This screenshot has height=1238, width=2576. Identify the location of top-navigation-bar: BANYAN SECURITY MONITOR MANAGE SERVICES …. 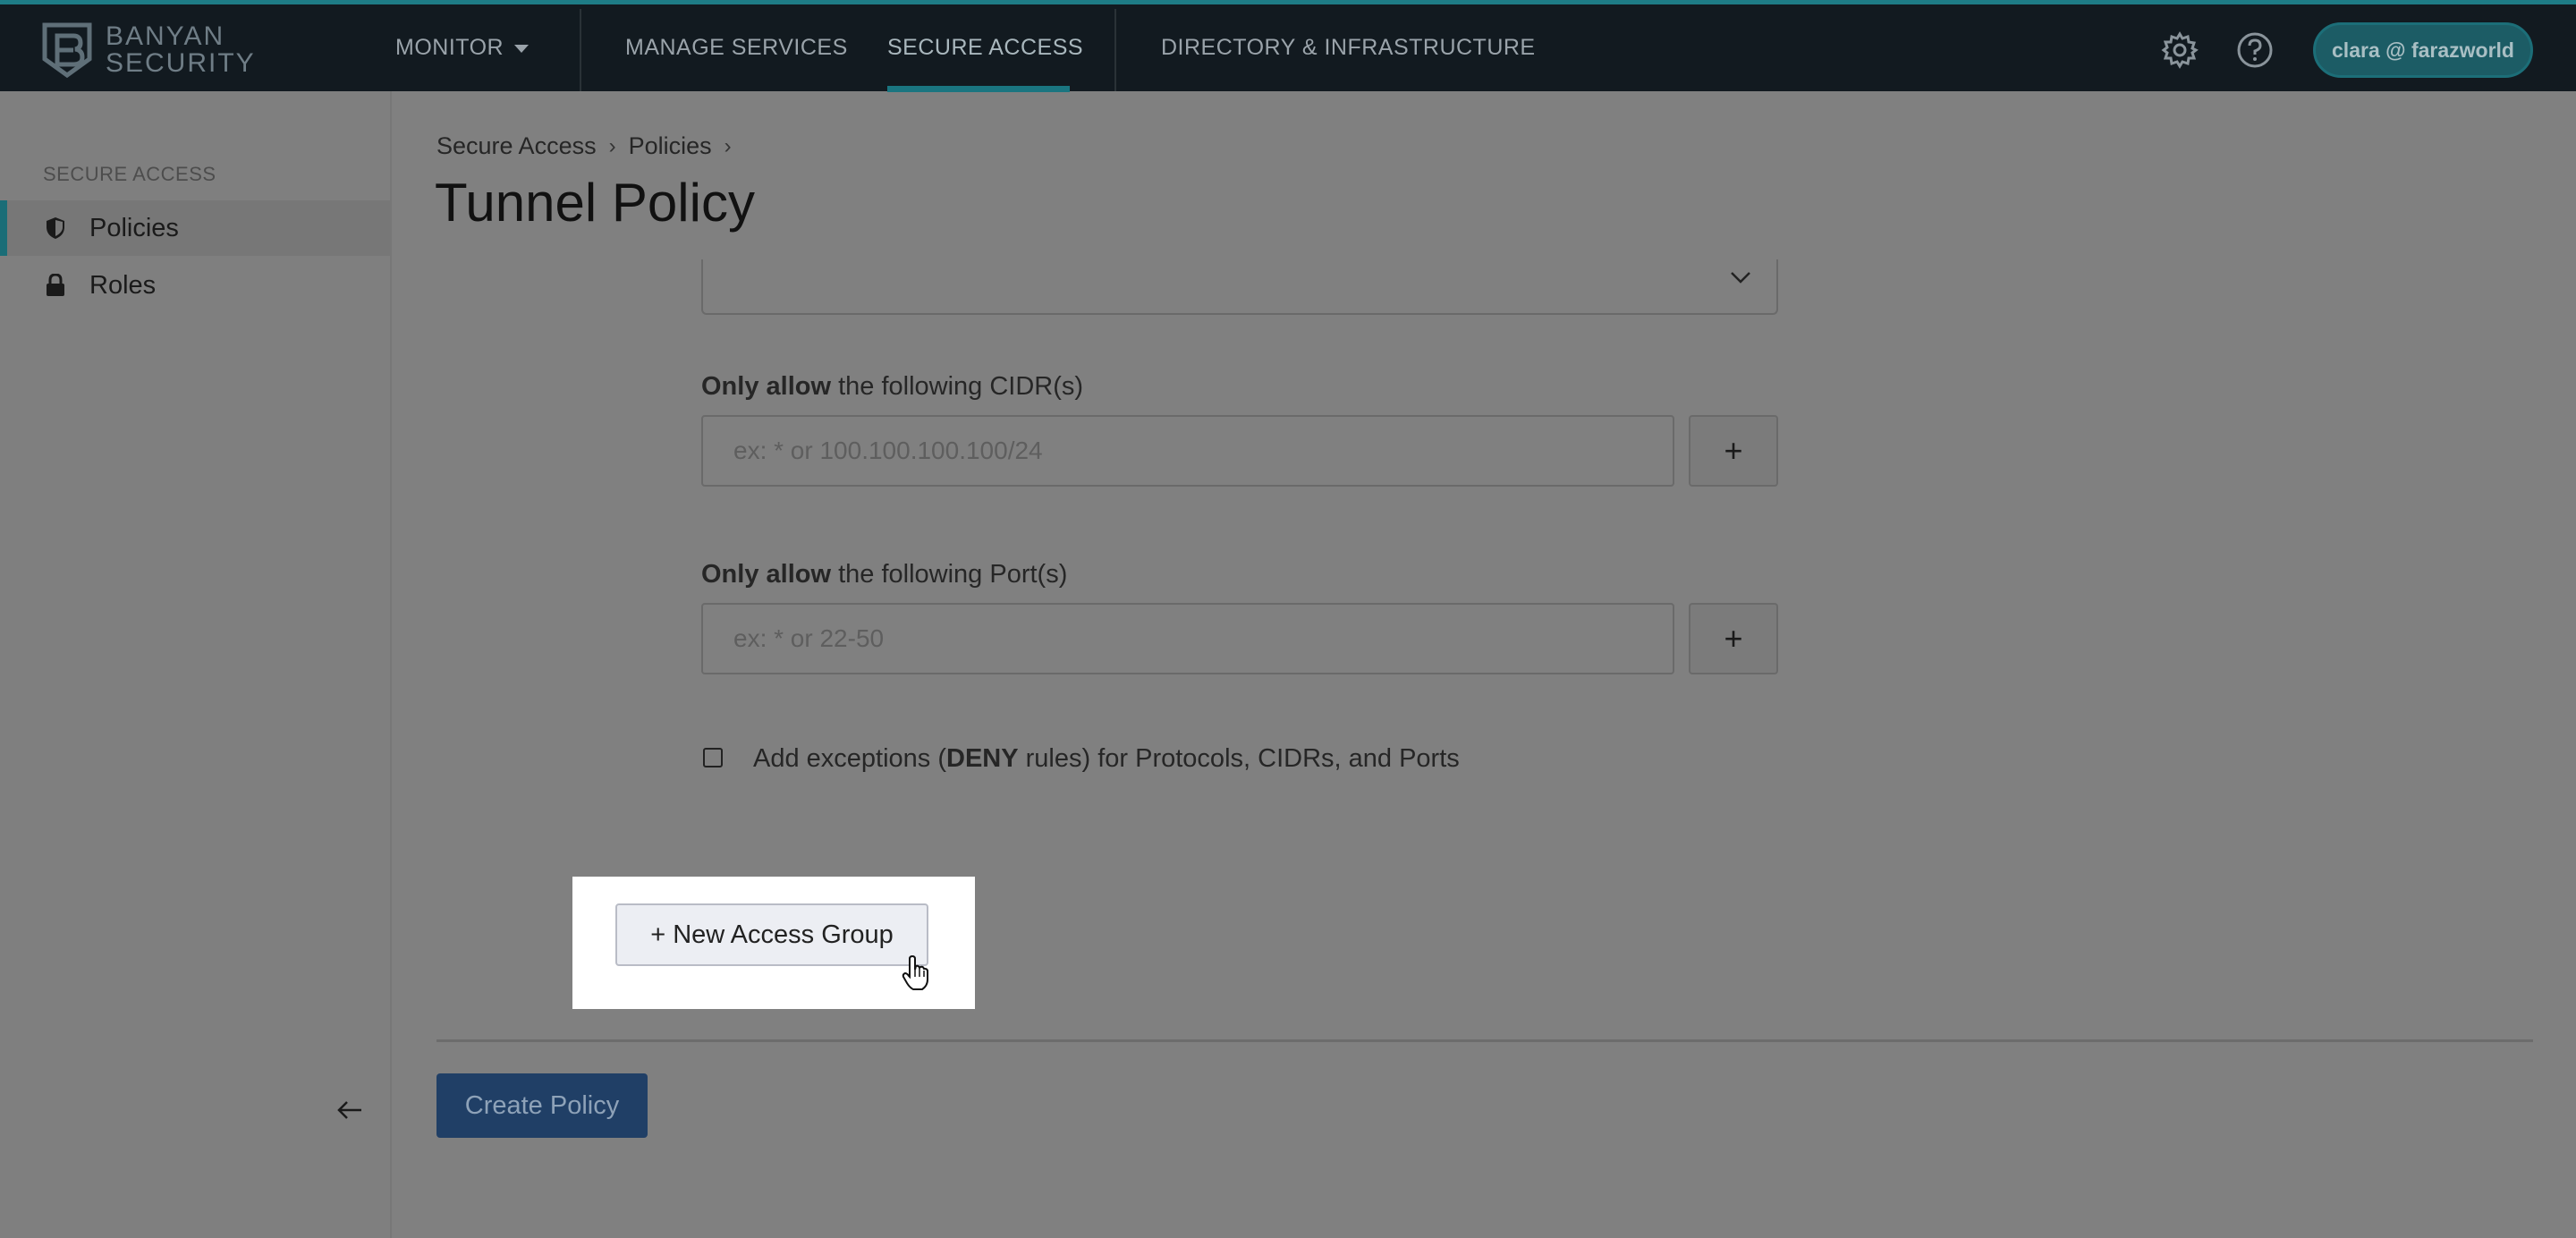
(1288, 46).